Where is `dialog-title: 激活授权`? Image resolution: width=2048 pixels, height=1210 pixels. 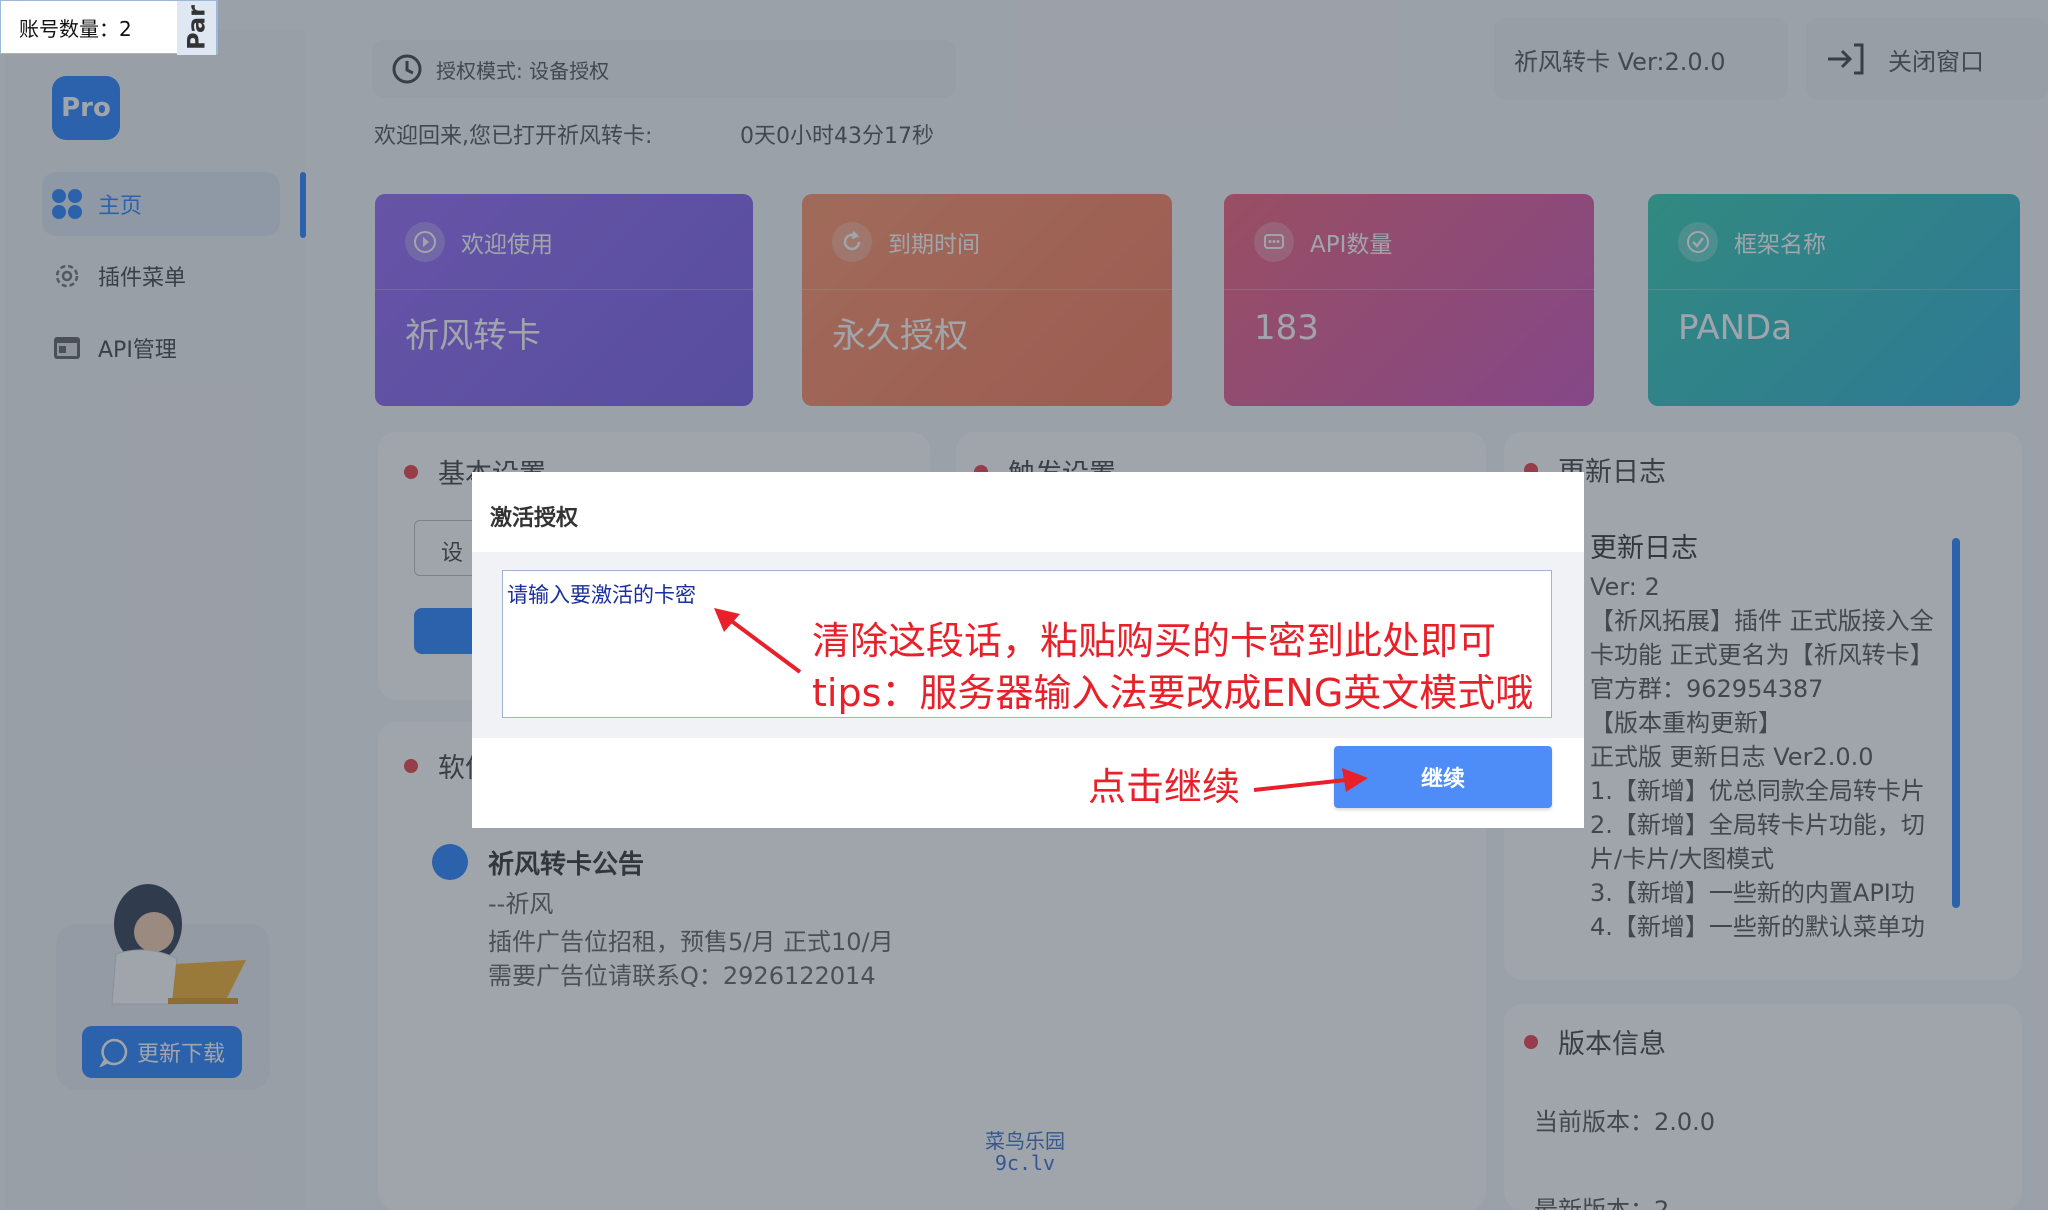 dialog-title: 激活授权 is located at coordinates (534, 518).